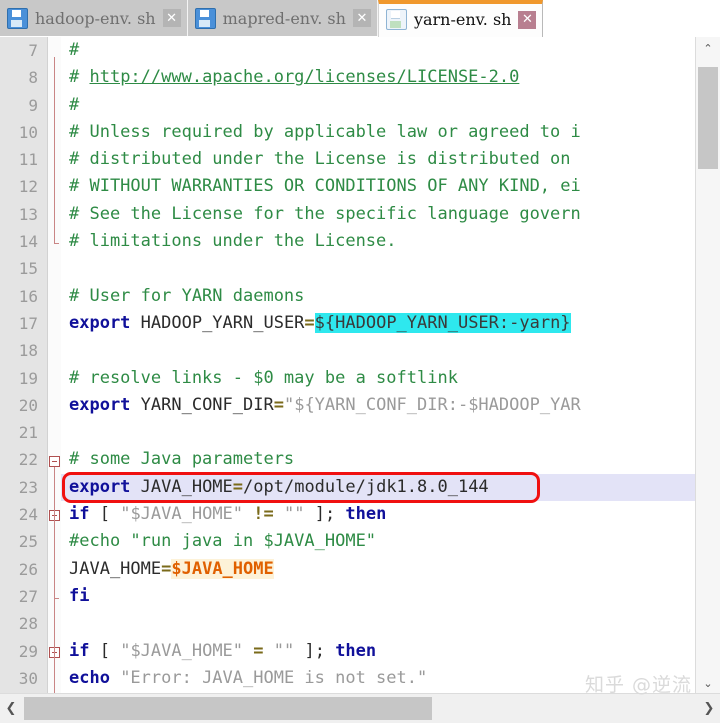  I want to click on code-line: # User for YARN daemons, so click(378, 296).